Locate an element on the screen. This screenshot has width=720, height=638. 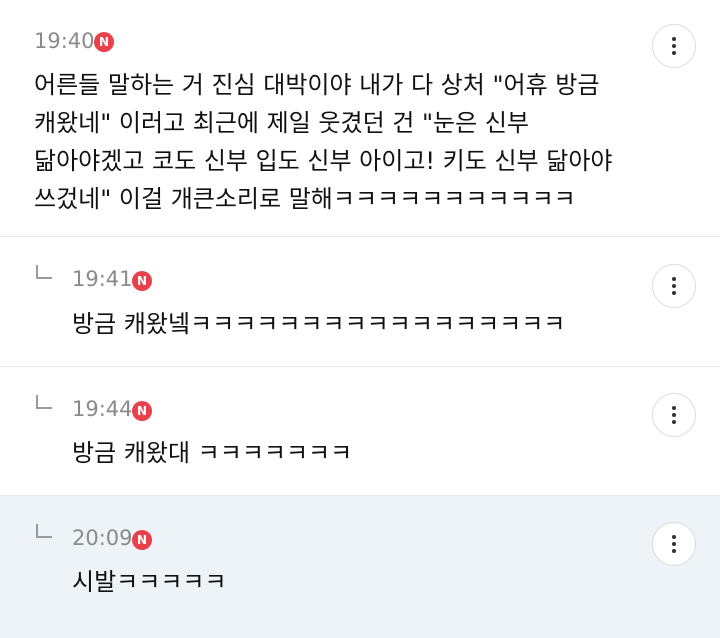
comment-timestamp: 19:41 is located at coordinates (102, 279).